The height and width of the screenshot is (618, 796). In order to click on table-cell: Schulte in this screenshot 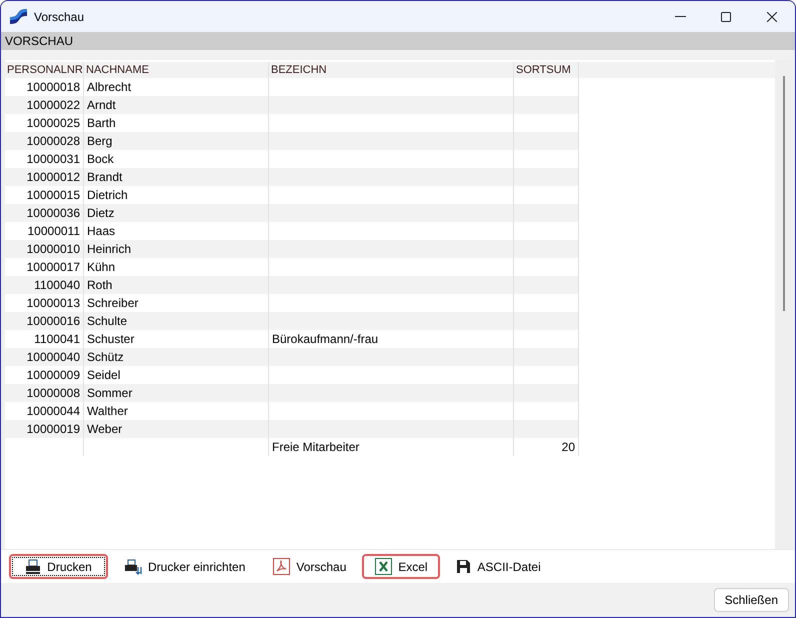, I will do `click(107, 321)`.